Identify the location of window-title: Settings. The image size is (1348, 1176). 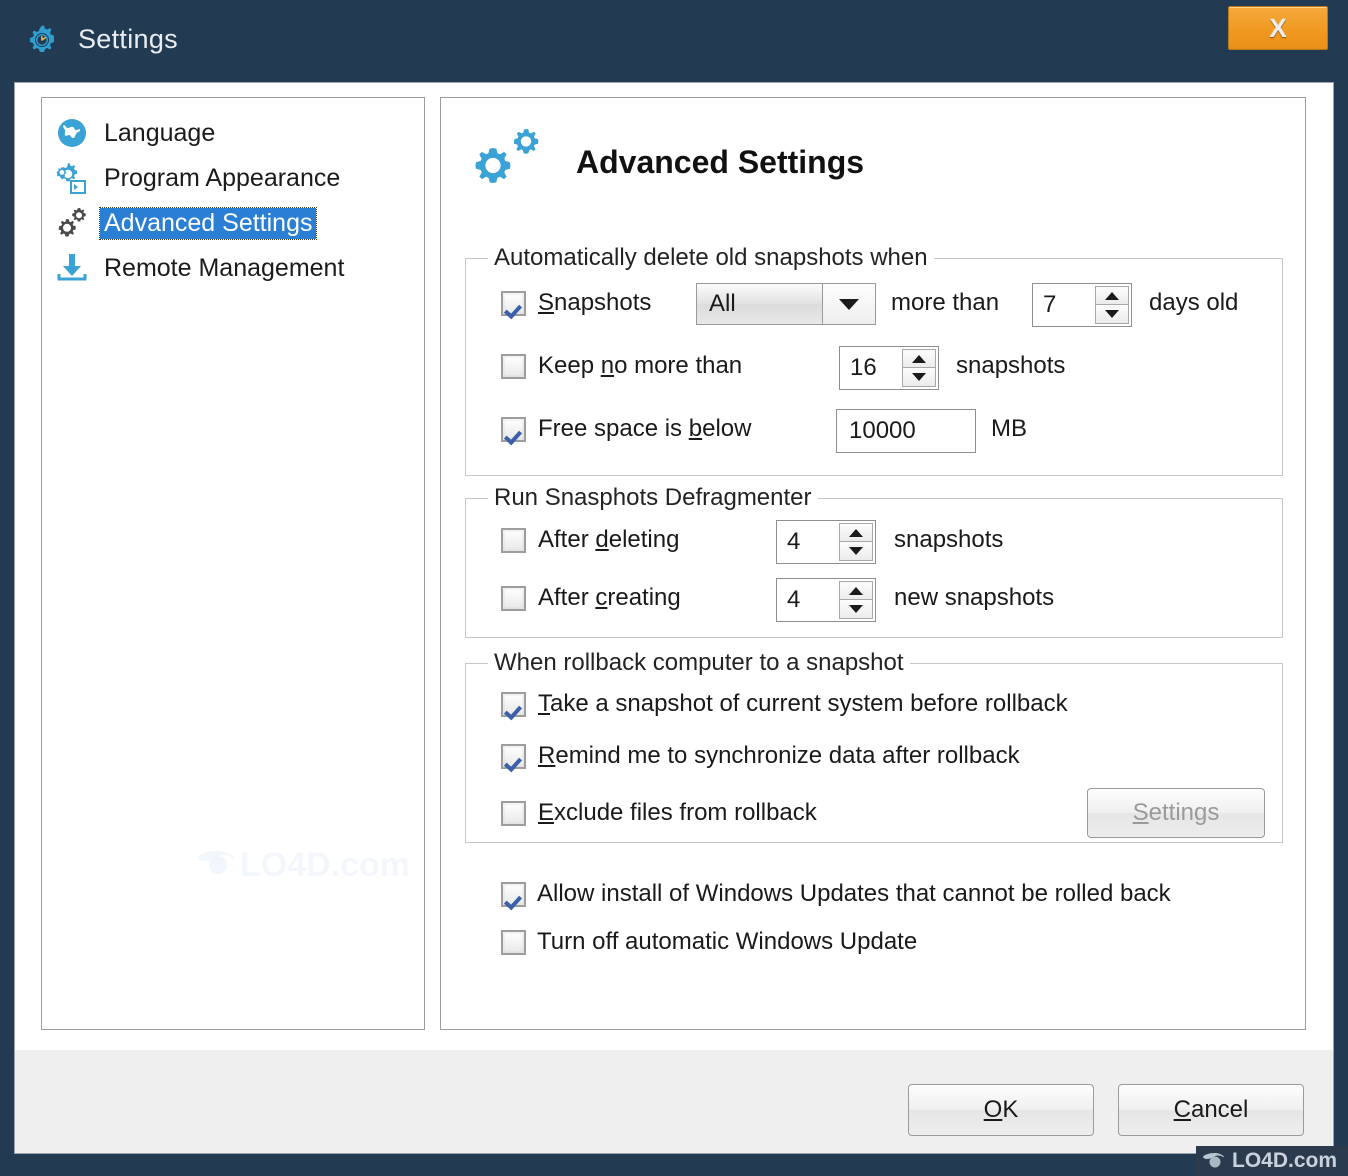
(128, 39).